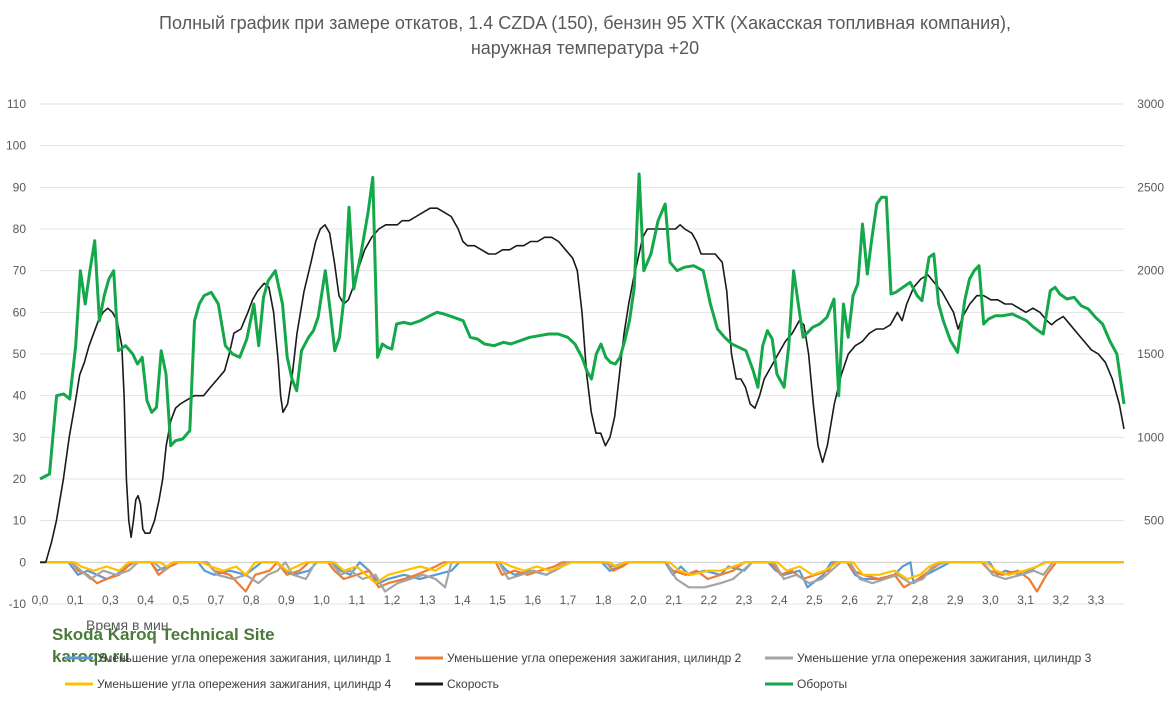 The width and height of the screenshot is (1171, 706). Describe the element at coordinates (163, 634) in the screenshot. I see `watermark-line-1: Skoda Karoq Technical Site` at that location.